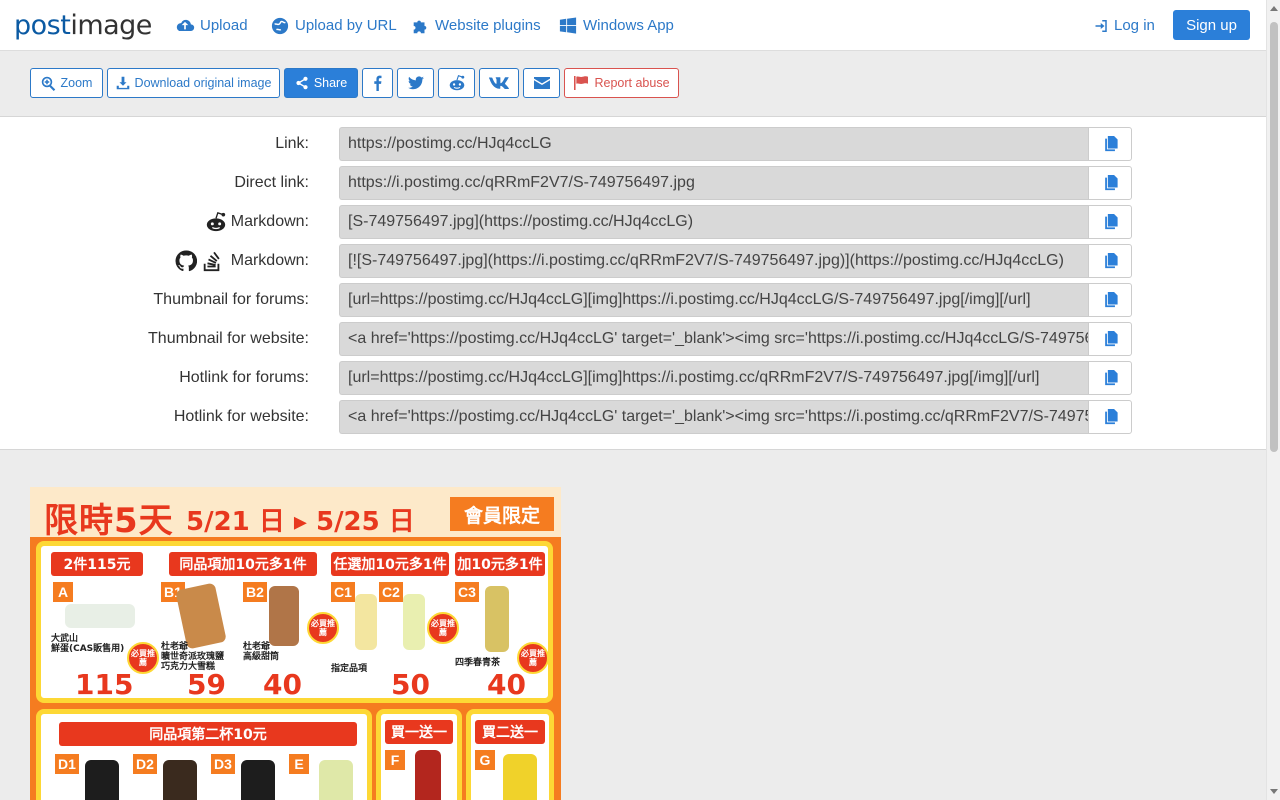 Image resolution: width=1280 pixels, height=800 pixels. I want to click on deal-c-tag: 任選加10元多1件, so click(390, 564).